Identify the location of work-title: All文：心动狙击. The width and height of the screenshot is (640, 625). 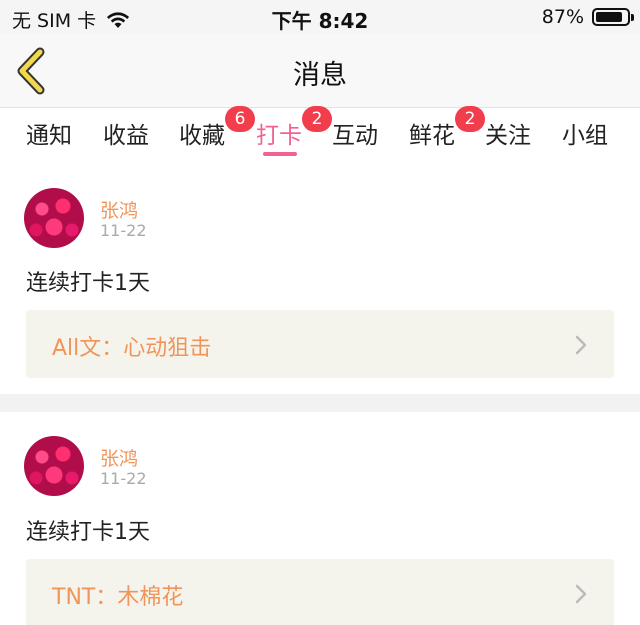
(132, 348).